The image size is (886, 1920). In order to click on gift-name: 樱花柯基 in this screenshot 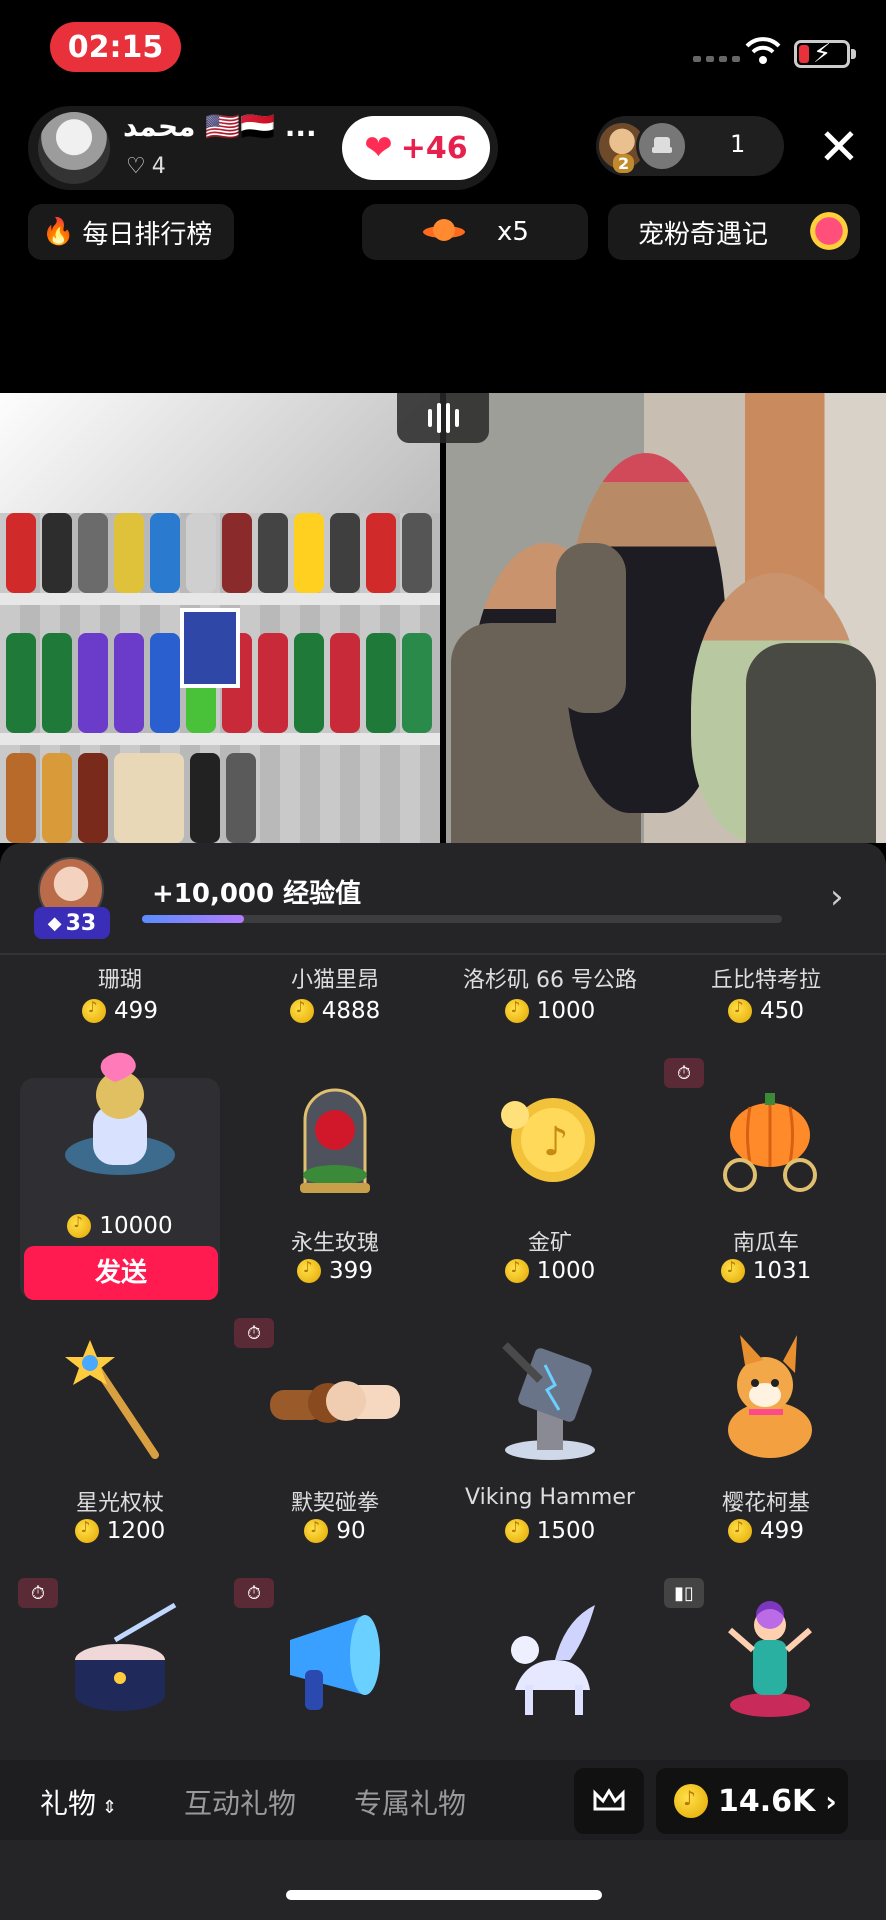, I will do `click(765, 1503)`.